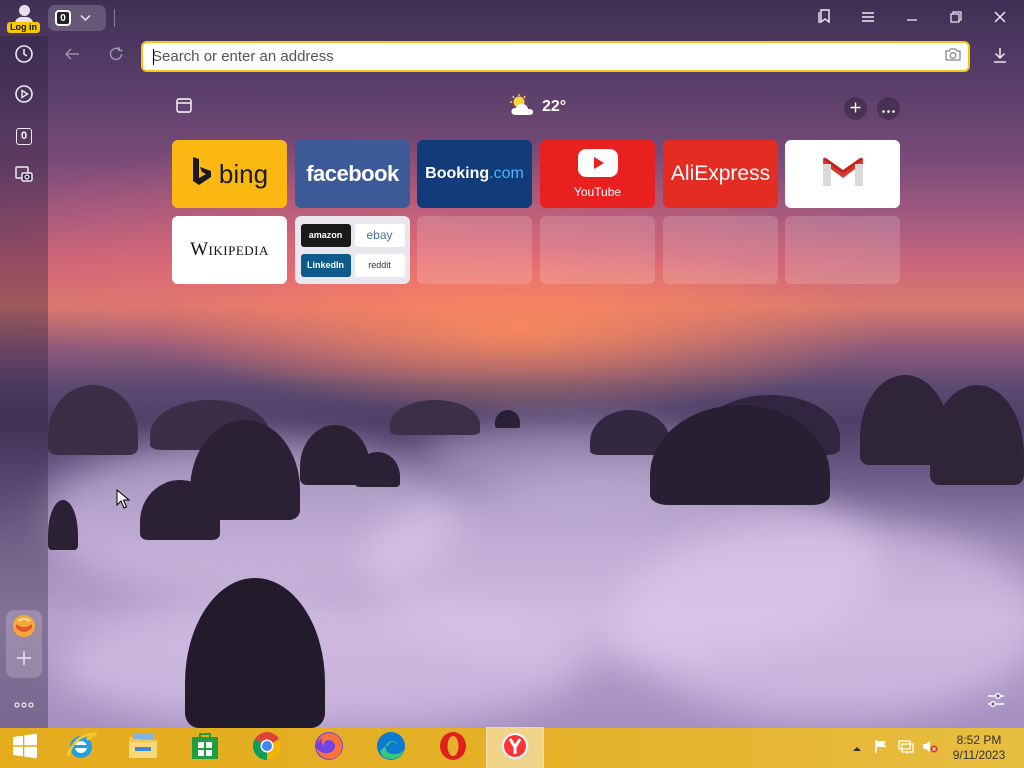 The height and width of the screenshot is (768, 1024). What do you see at coordinates (24, 18) in the screenshot?
I see `login-button: Log in` at bounding box center [24, 18].